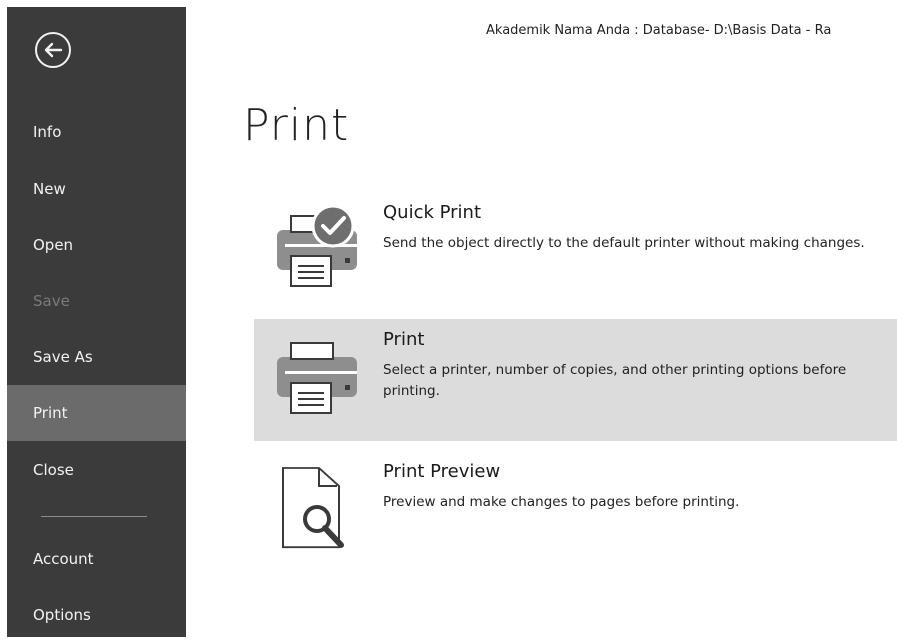 The image size is (897, 643). Describe the element at coordinates (96, 301) in the screenshot. I see `sidebar-item-save: Save` at that location.